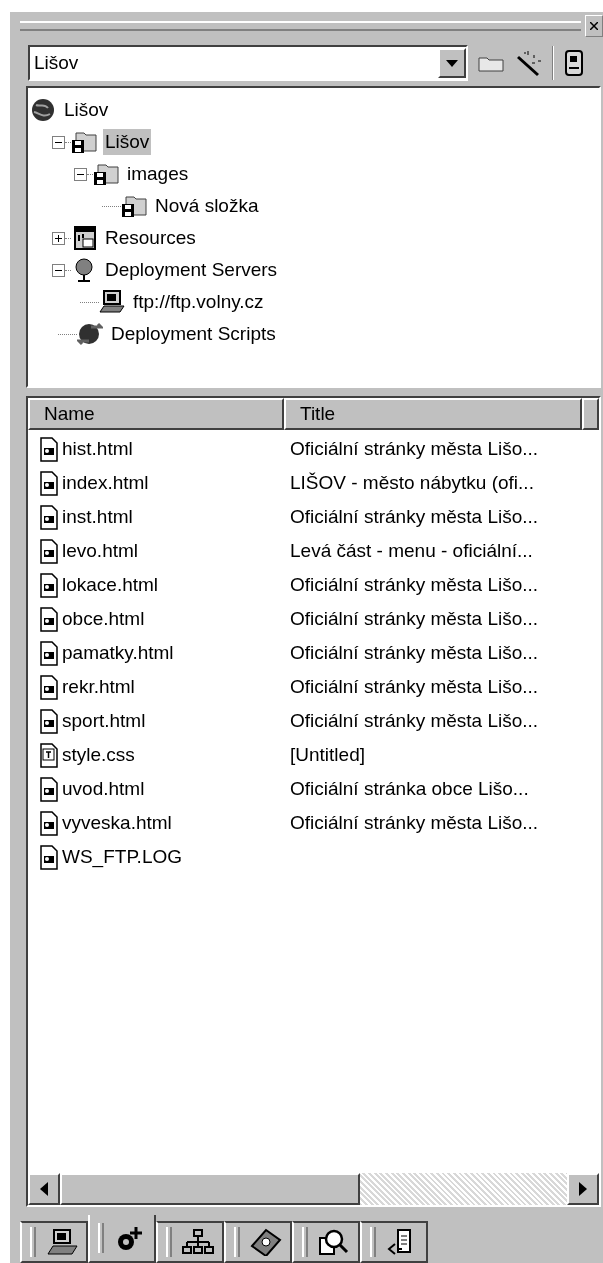 The height and width of the screenshot is (1263, 603). I want to click on sitemap-icon, so click(198, 1242).